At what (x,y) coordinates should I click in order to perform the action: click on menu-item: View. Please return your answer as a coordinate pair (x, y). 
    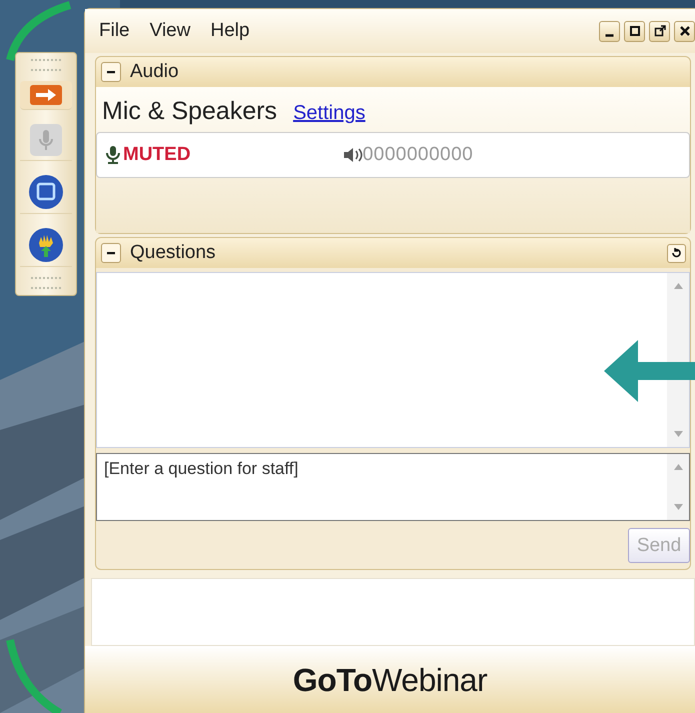
    Looking at the image, I should click on (170, 31).